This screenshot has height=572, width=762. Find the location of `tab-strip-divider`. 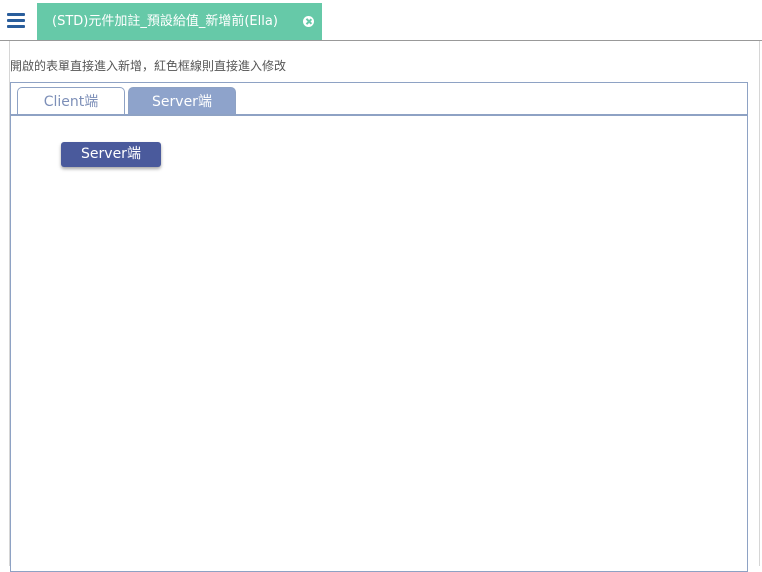

tab-strip-divider is located at coordinates (379, 115).